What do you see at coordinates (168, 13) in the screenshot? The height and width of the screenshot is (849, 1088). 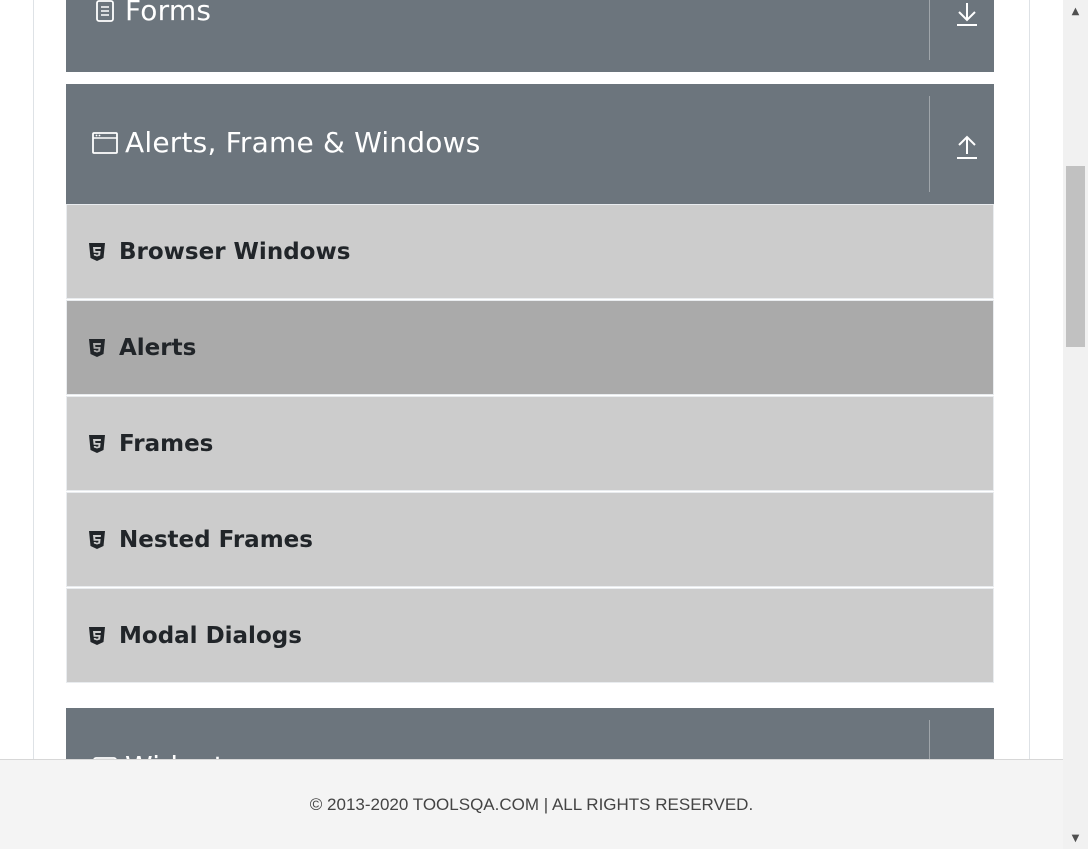 I see `group-title-forms-label: Forms` at bounding box center [168, 13].